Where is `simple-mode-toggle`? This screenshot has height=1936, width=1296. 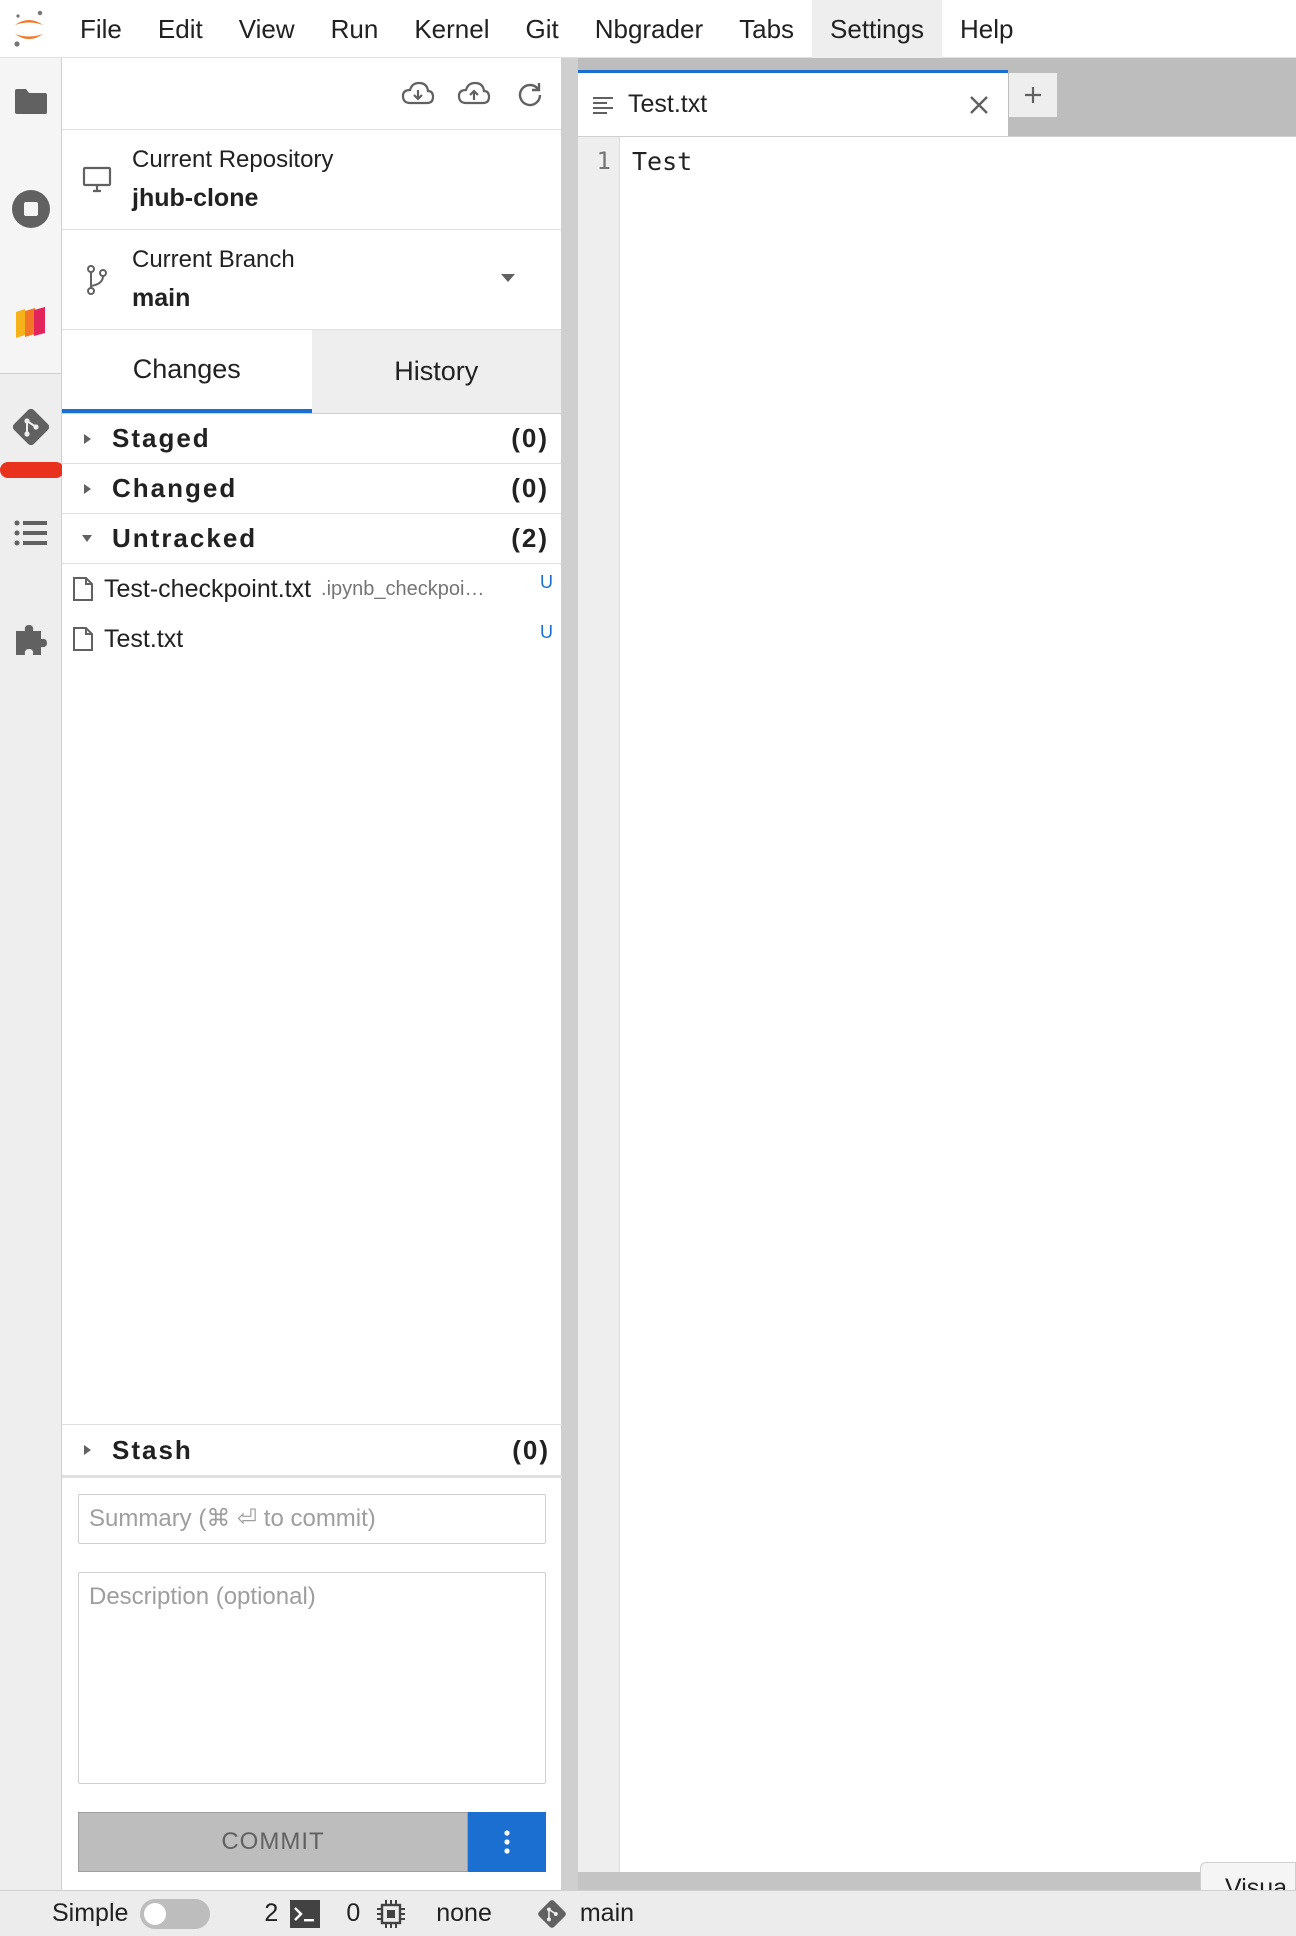 simple-mode-toggle is located at coordinates (175, 1913).